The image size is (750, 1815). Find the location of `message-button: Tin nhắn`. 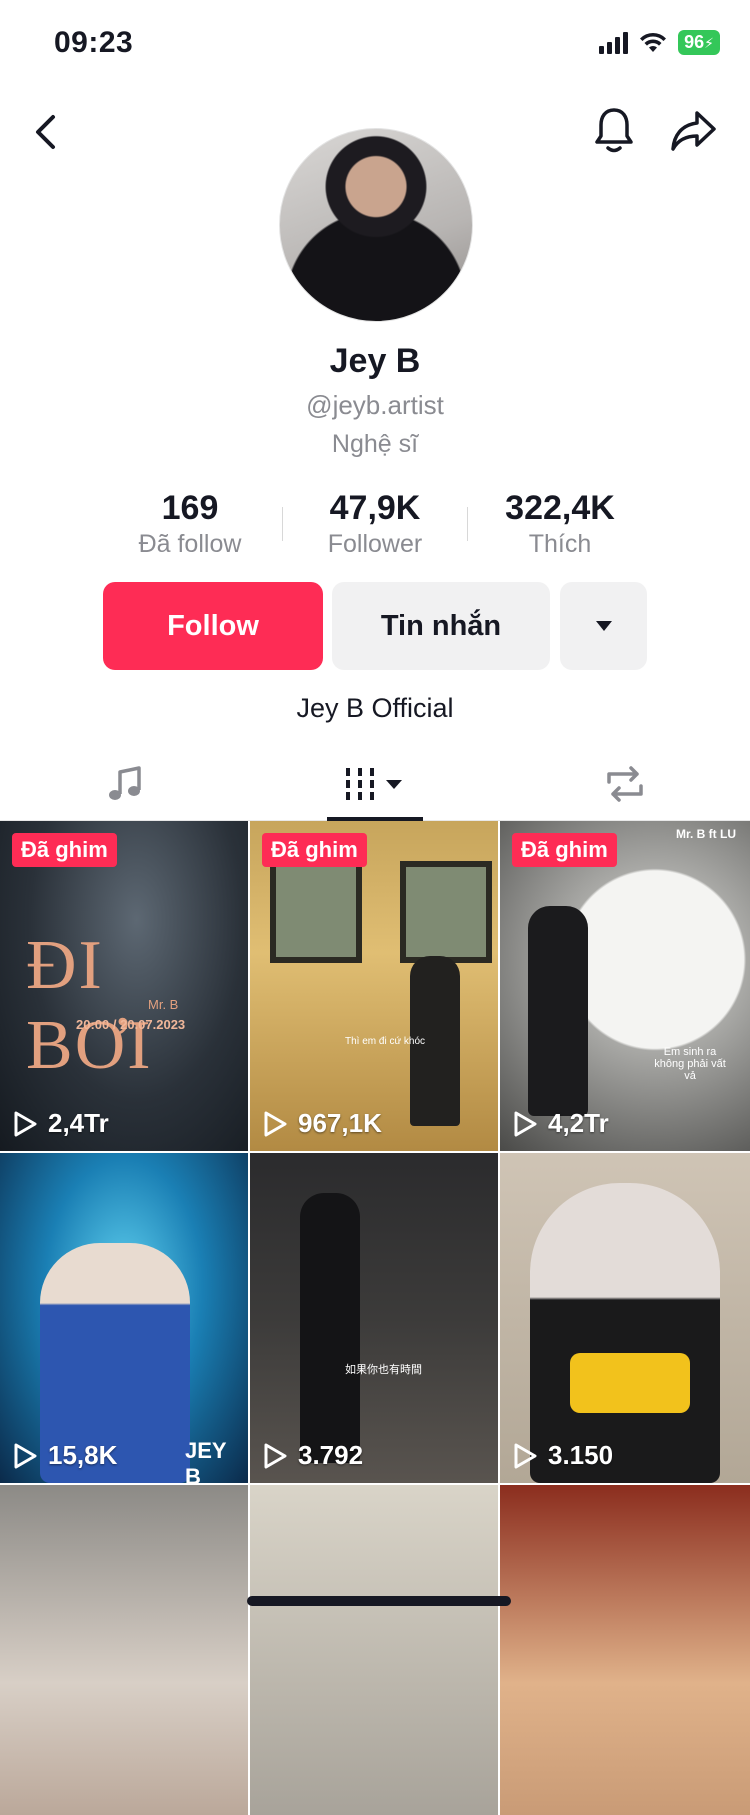

message-button: Tin nhắn is located at coordinates (441, 626).